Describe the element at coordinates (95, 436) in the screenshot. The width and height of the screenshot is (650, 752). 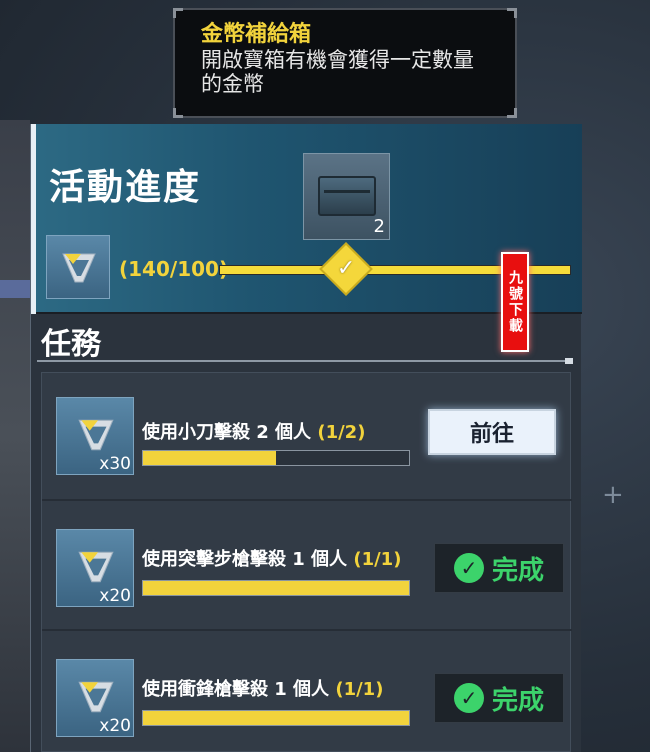
I see `task-reward-icon: x30` at that location.